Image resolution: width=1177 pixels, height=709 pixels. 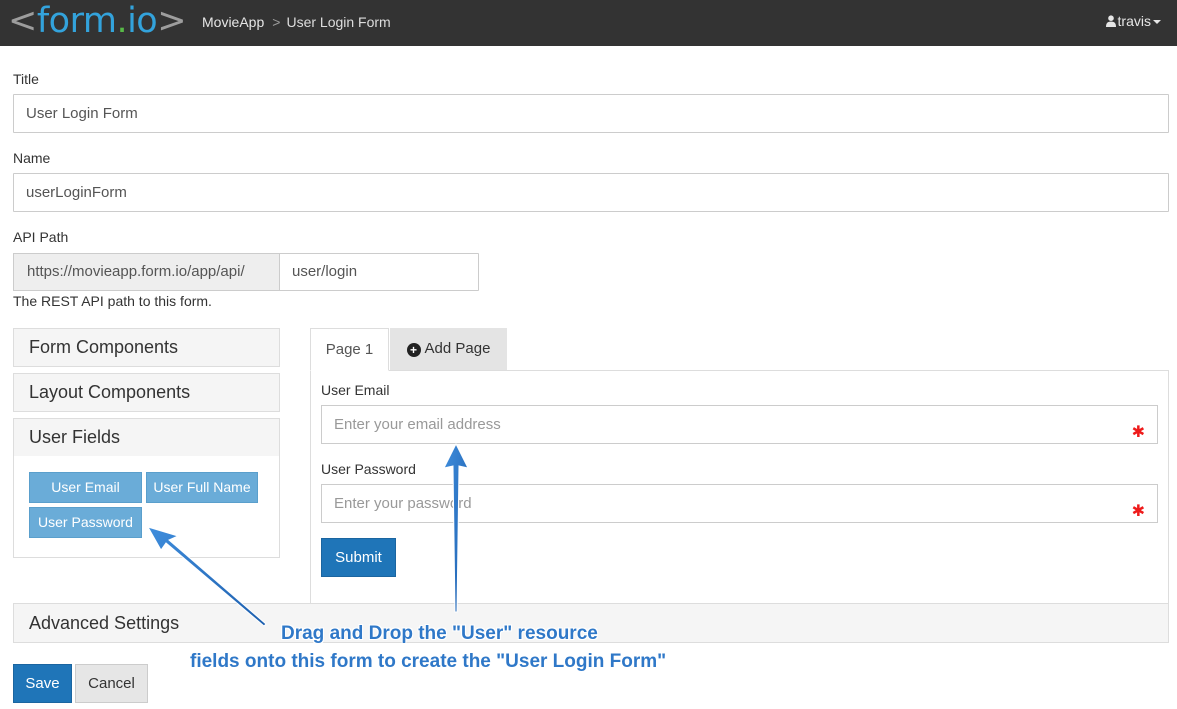 What do you see at coordinates (379, 272) in the screenshot?
I see `api-path-input: user/login` at bounding box center [379, 272].